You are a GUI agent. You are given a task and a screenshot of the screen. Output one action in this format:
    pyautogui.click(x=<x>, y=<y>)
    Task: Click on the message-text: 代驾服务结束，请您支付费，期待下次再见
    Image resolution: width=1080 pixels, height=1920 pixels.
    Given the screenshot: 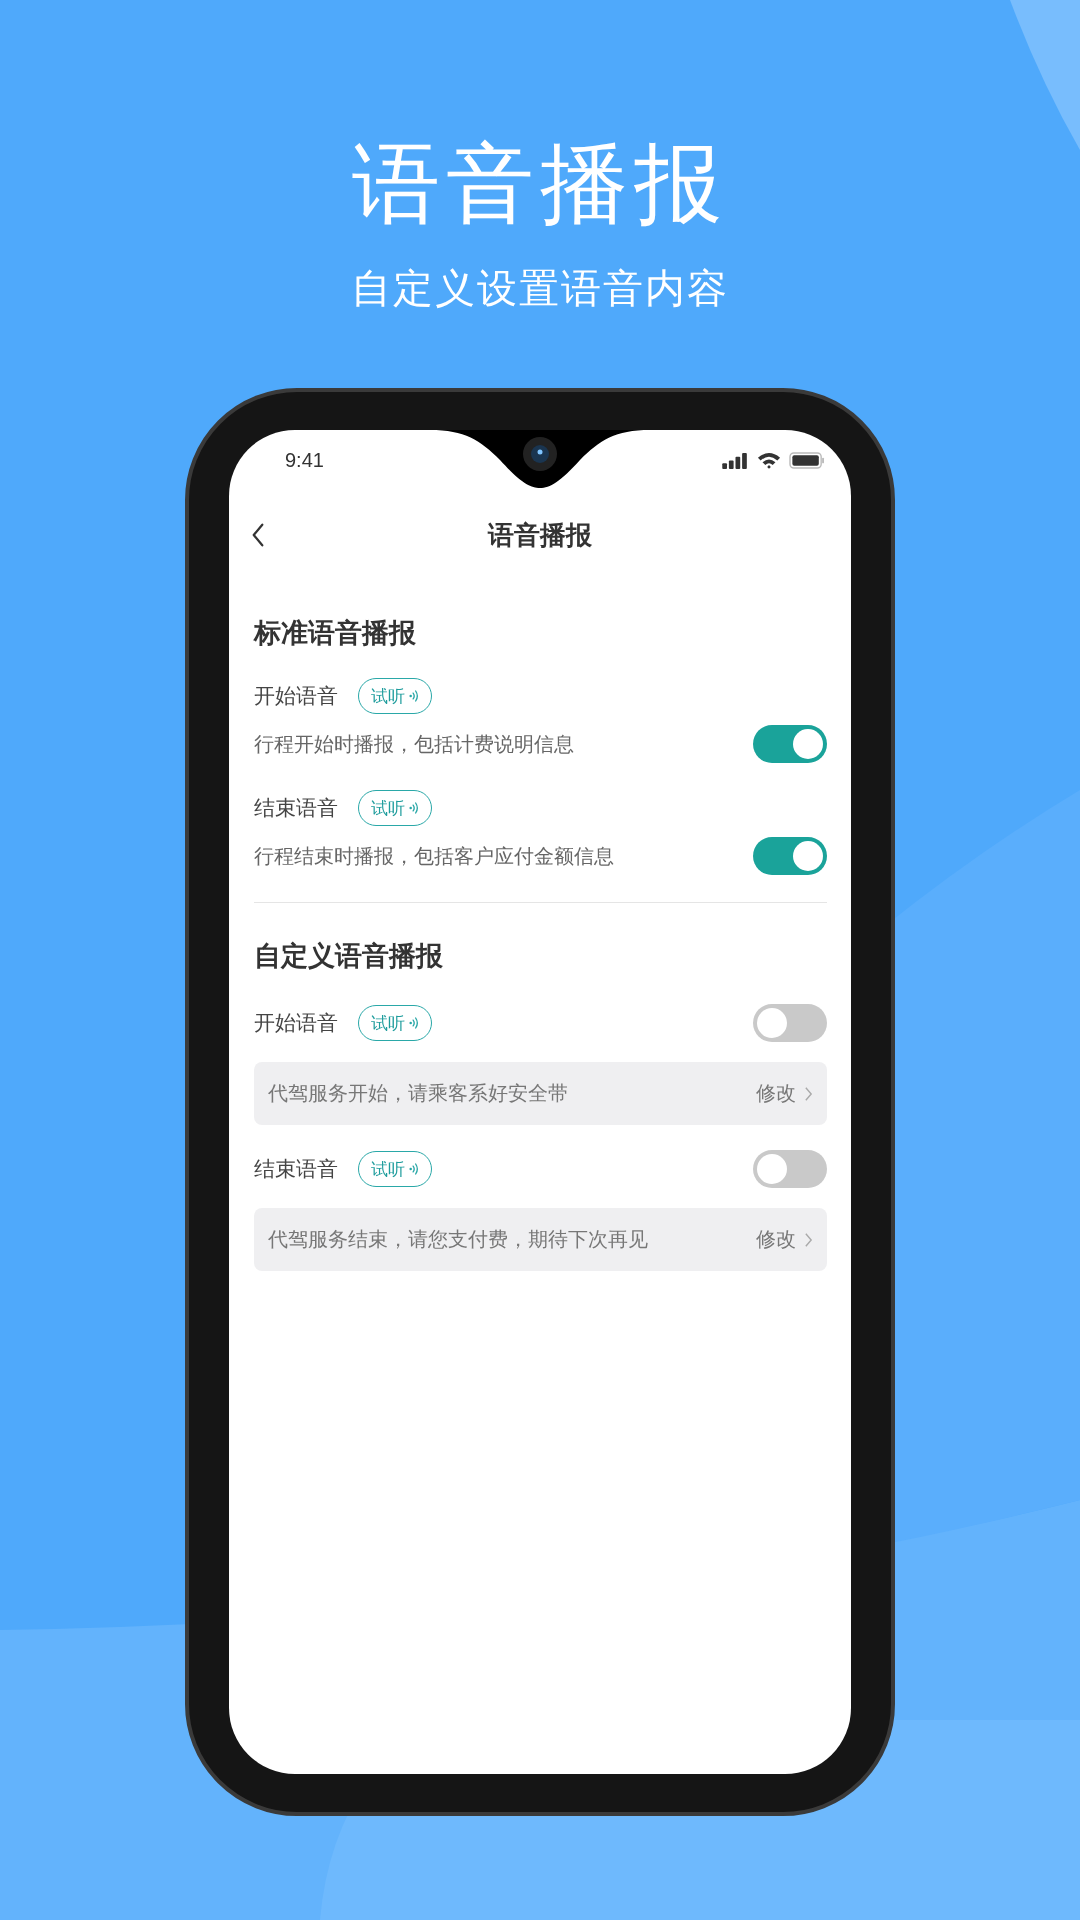 What is the action you would take?
    pyautogui.click(x=458, y=1239)
    